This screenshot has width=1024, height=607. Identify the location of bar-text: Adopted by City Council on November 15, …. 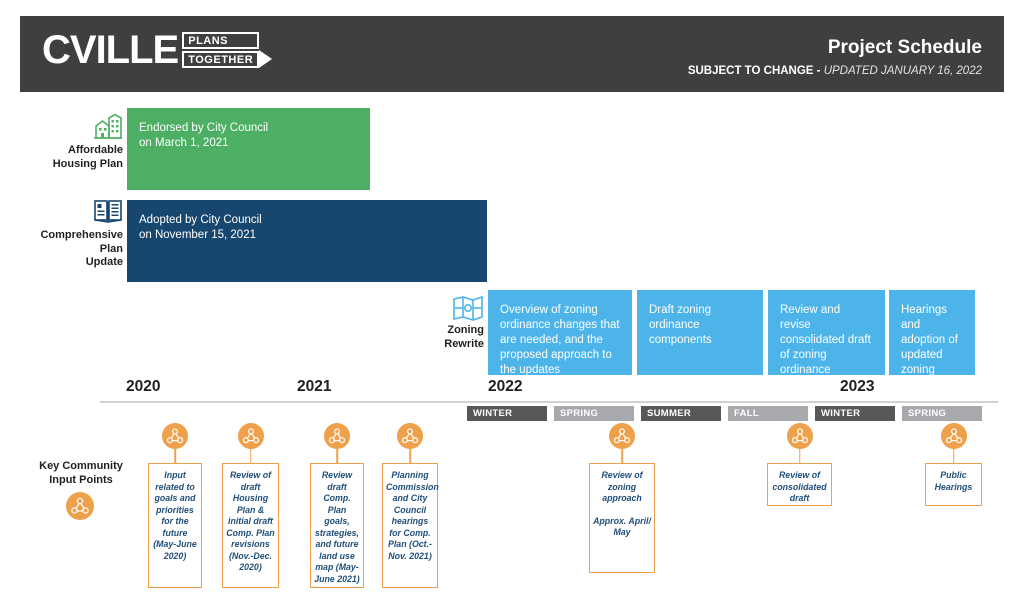
(200, 227).